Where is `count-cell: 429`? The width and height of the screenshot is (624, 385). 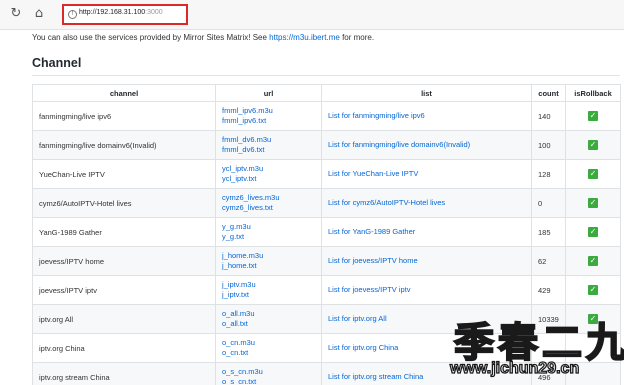 count-cell: 429 is located at coordinates (548, 290).